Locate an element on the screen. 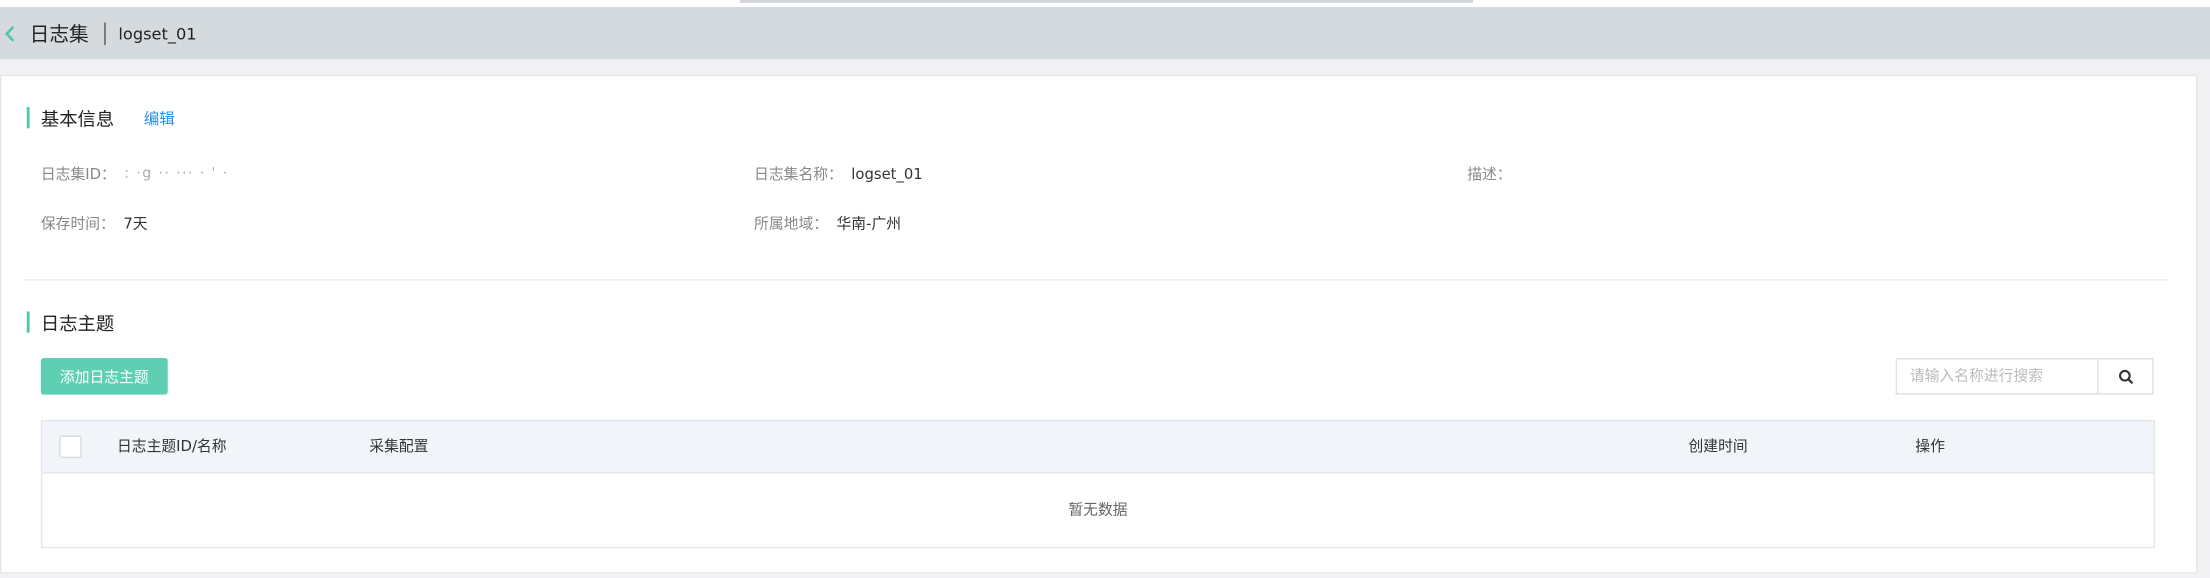  column-header-created-time: 创建时间 is located at coordinates (1718, 447).